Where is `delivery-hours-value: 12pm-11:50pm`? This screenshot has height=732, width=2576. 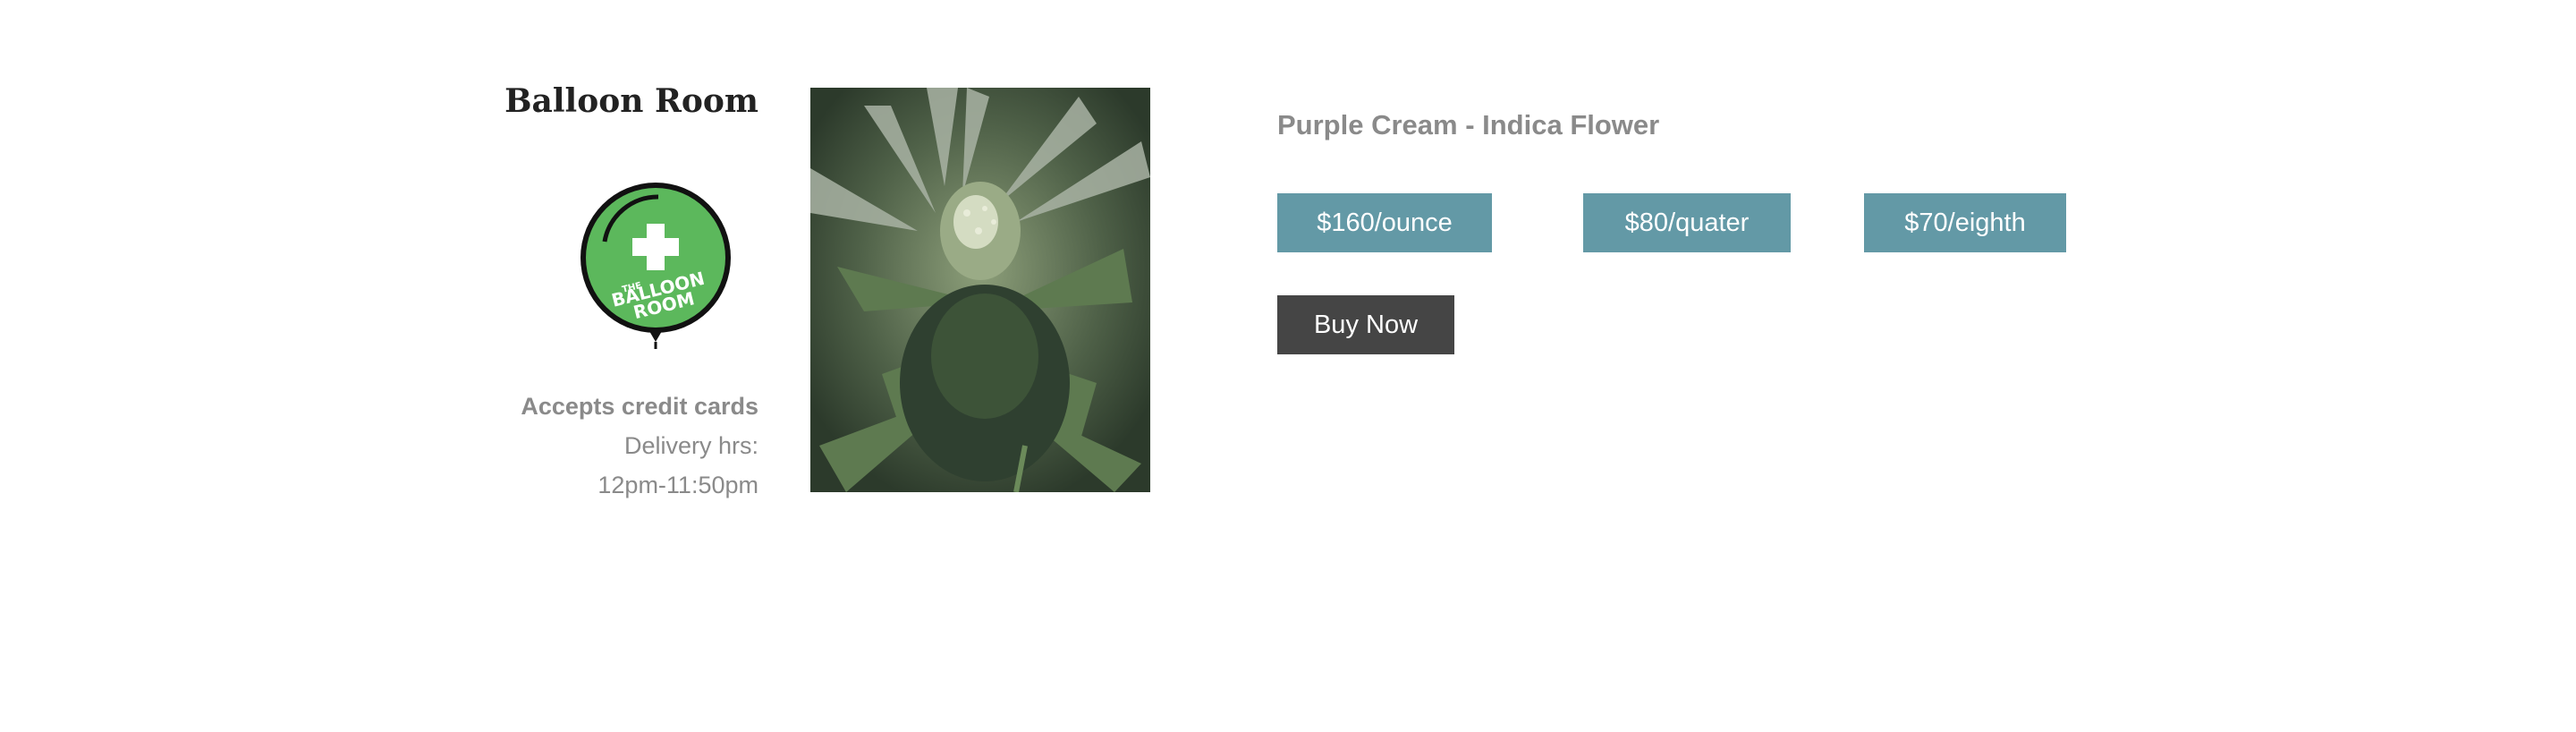
delivery-hours-value: 12pm-11:50pm is located at coordinates (677, 485).